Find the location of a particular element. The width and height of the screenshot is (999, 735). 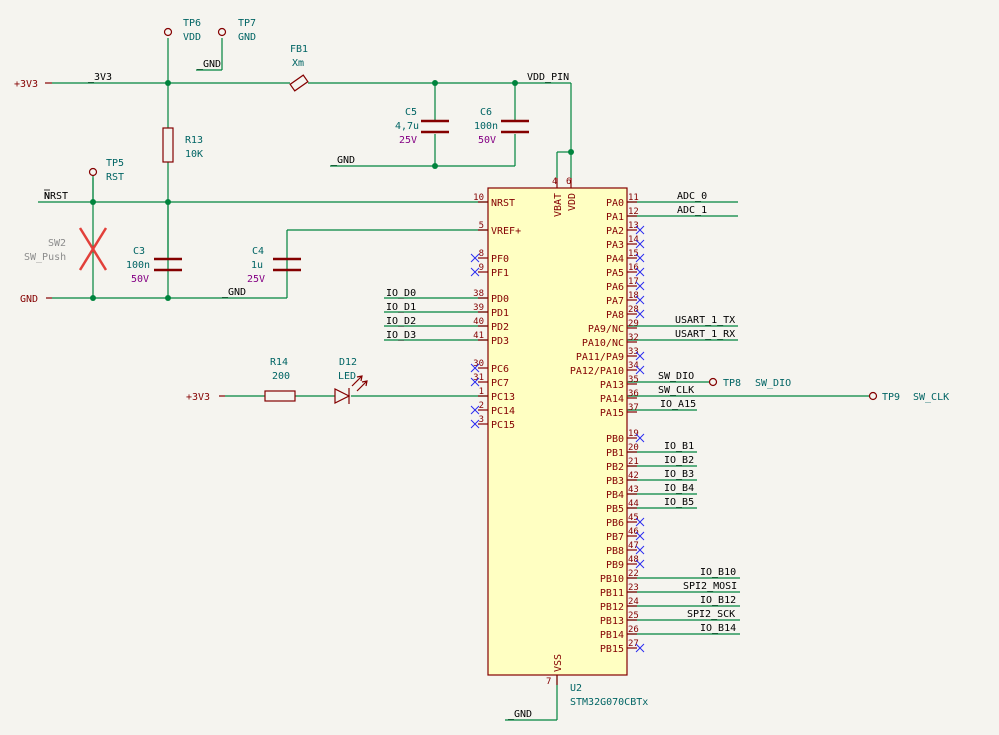

led-d12: D12 LED is located at coordinates (351, 380).